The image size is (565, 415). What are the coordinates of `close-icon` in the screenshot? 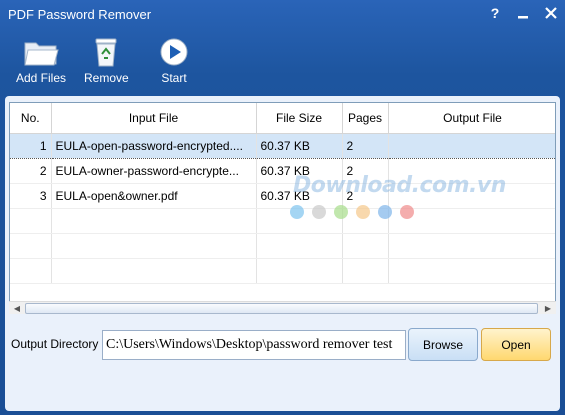 It's located at (551, 13).